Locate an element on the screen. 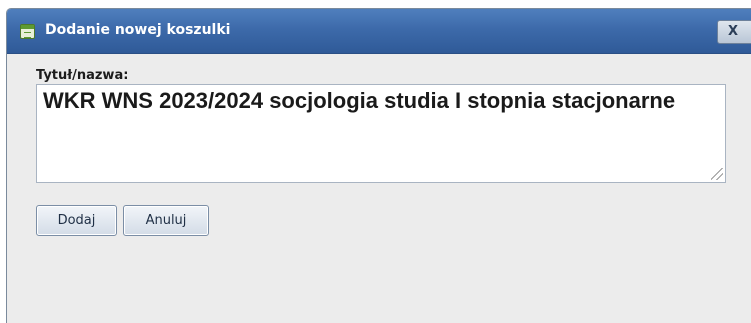  add-button: Dodaj is located at coordinates (76, 220).